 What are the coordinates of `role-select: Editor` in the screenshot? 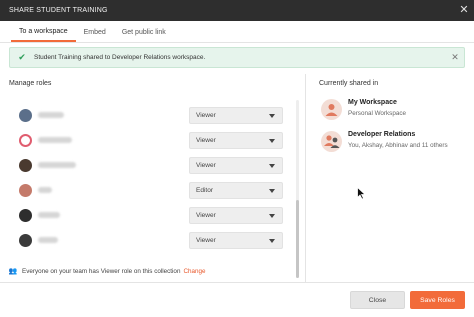 It's located at (236, 190).